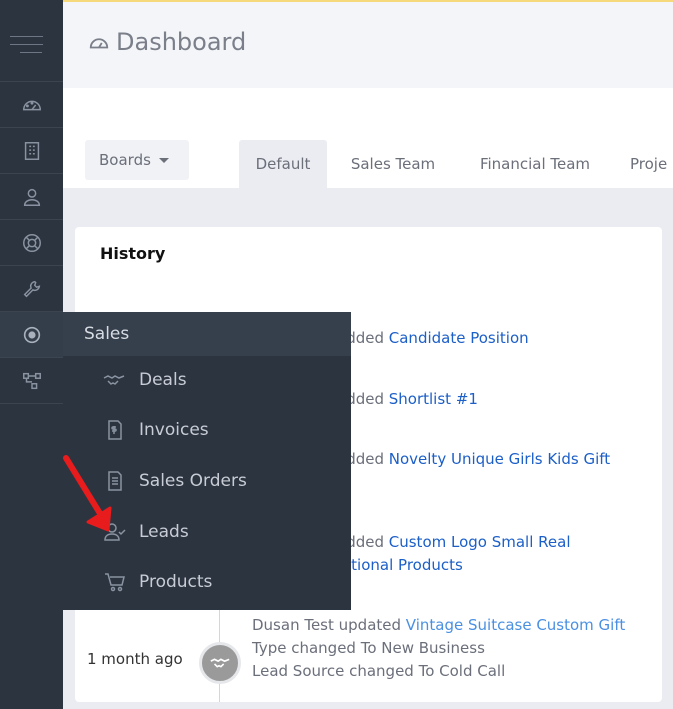 Image resolution: width=673 pixels, height=709 pixels. I want to click on sidebar-item-sales, so click(31, 335).